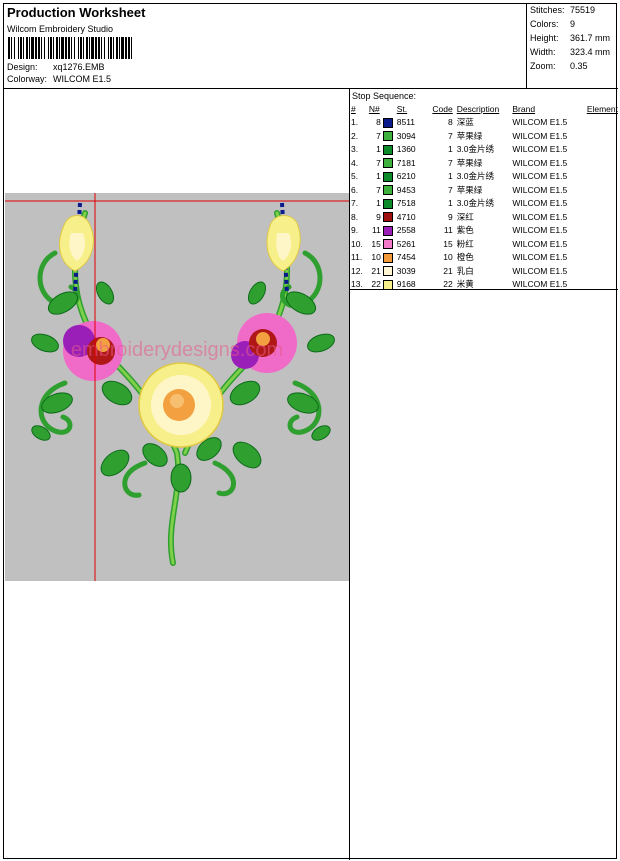 The height and width of the screenshot is (861, 620). What do you see at coordinates (357, 270) in the screenshot?
I see `row-index: 12.` at bounding box center [357, 270].